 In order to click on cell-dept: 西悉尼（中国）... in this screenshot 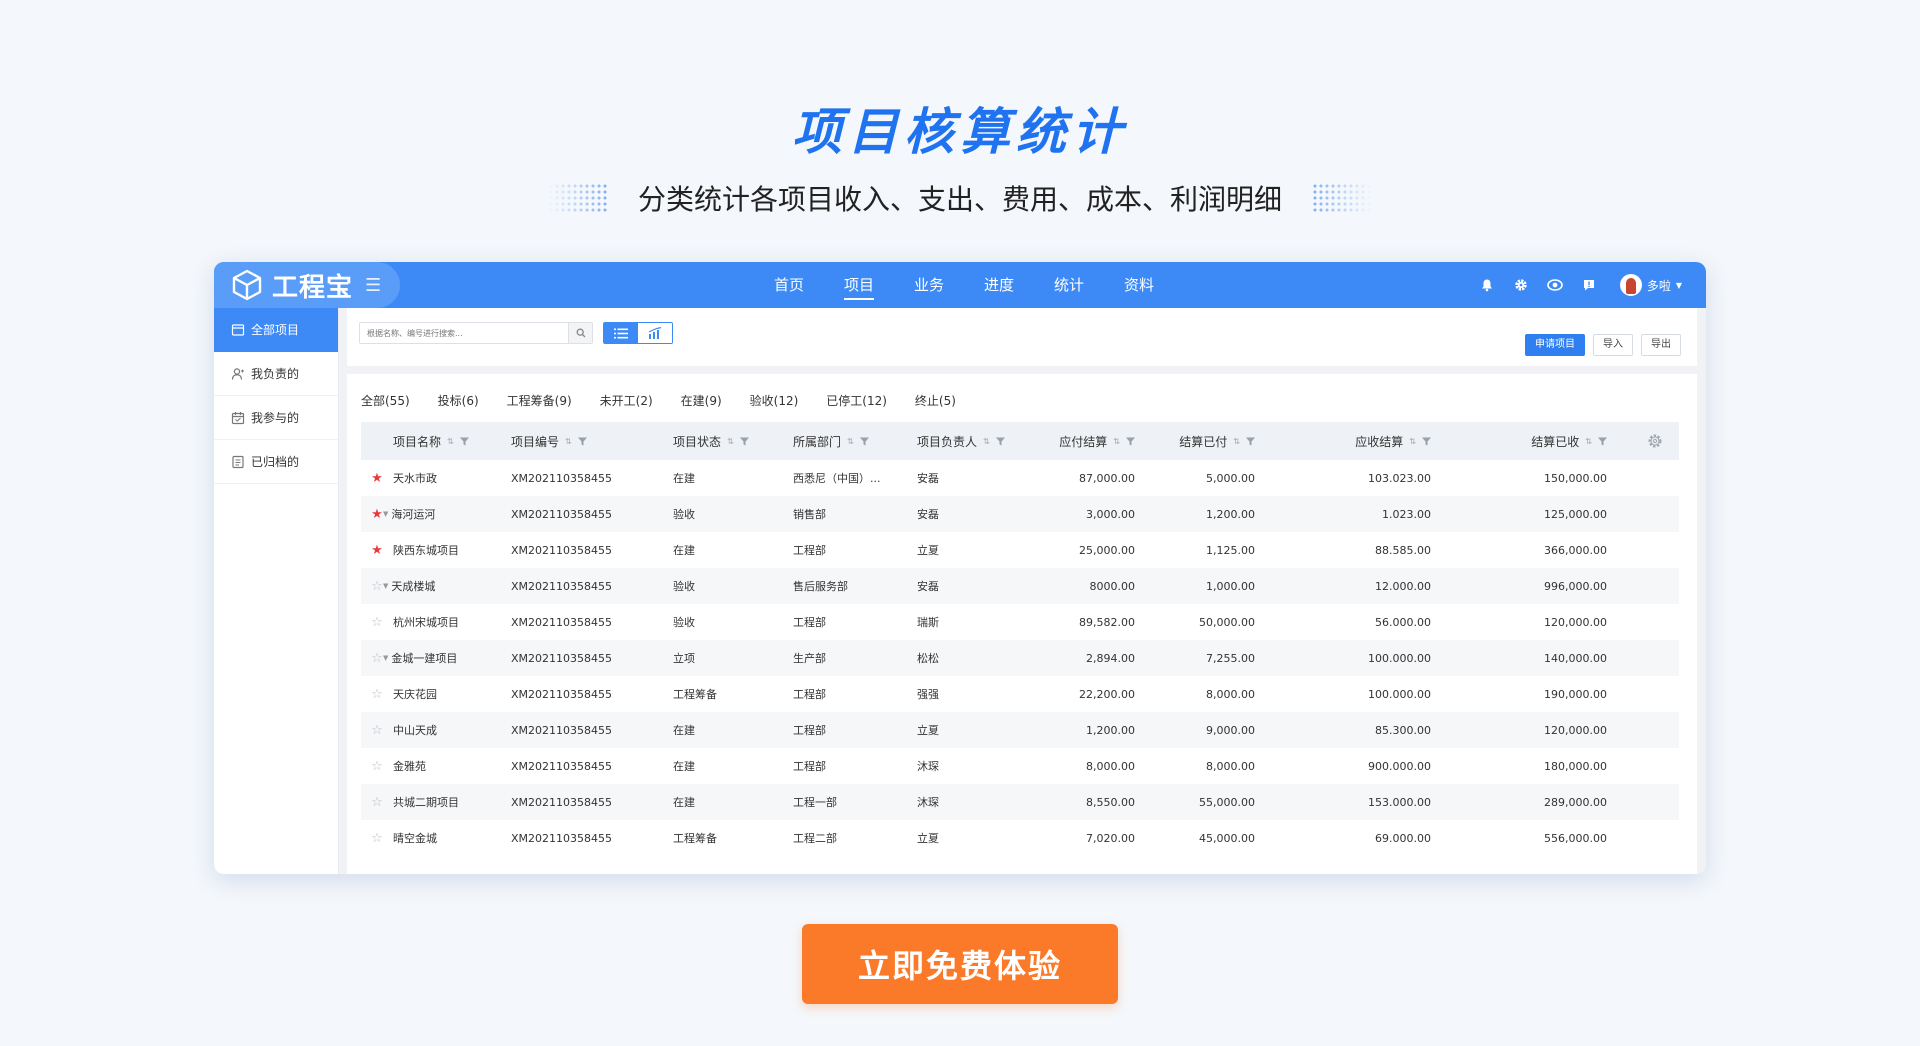, I will do `click(855, 478)`.